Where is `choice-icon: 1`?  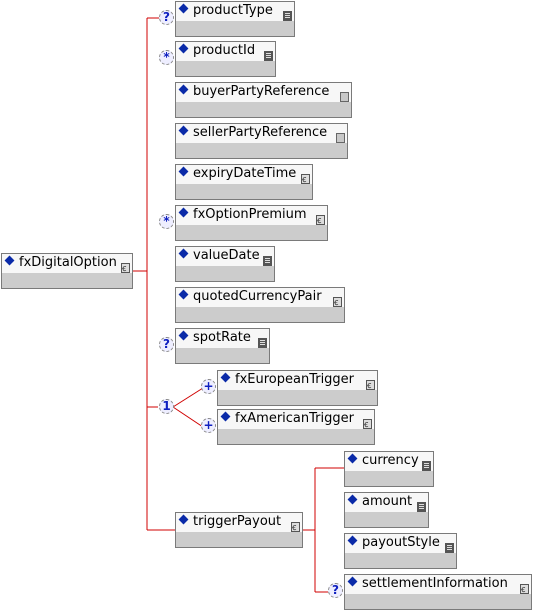 choice-icon: 1 is located at coordinates (166, 406).